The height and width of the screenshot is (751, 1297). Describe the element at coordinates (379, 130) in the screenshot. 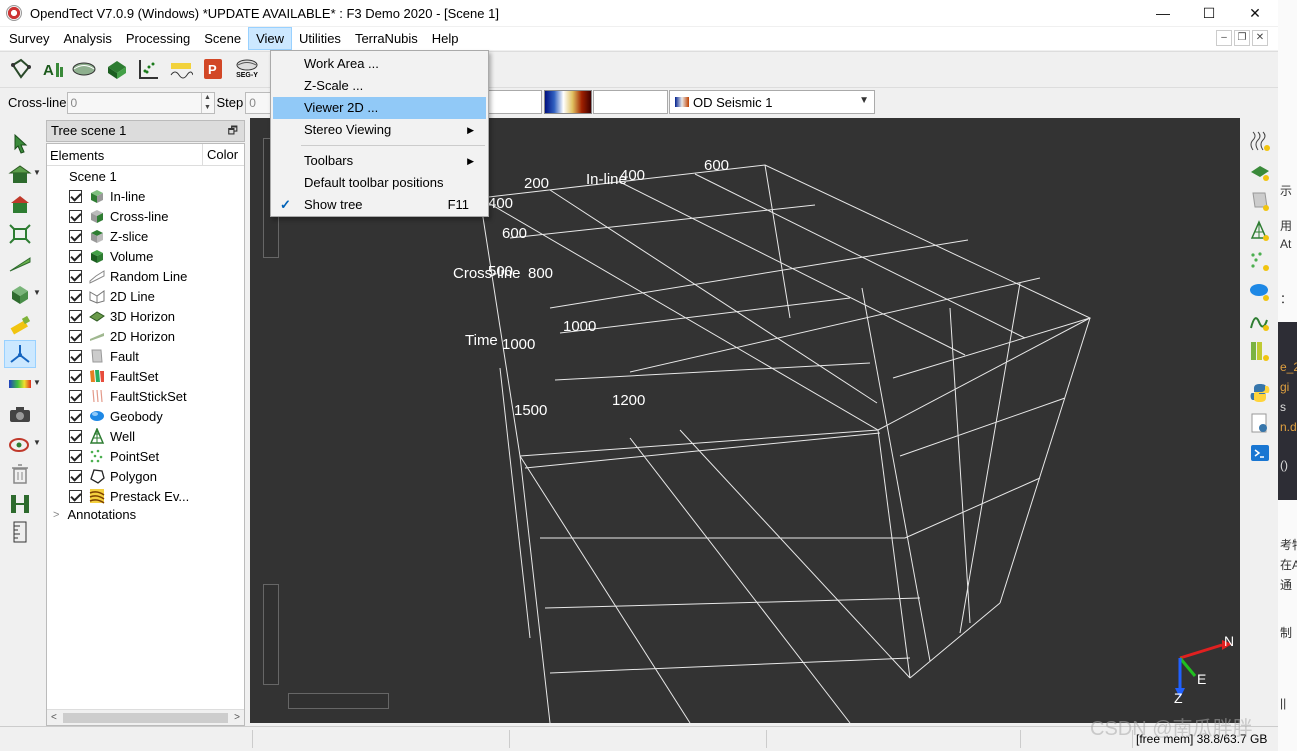

I see `menu-item-stereo-viewing: Stereo Viewing ▶` at that location.